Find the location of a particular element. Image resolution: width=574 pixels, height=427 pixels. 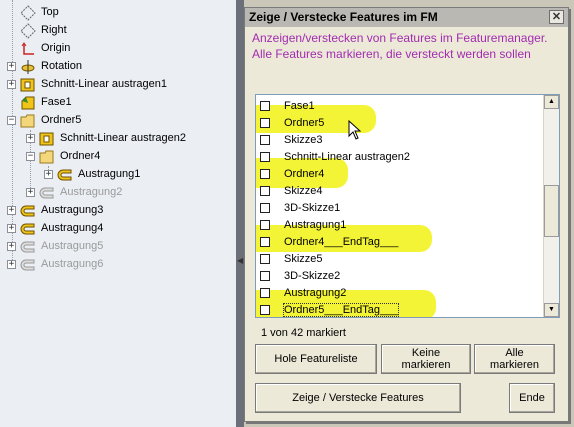

feature-list-item: 3D-Skizze2 is located at coordinates (300, 275).